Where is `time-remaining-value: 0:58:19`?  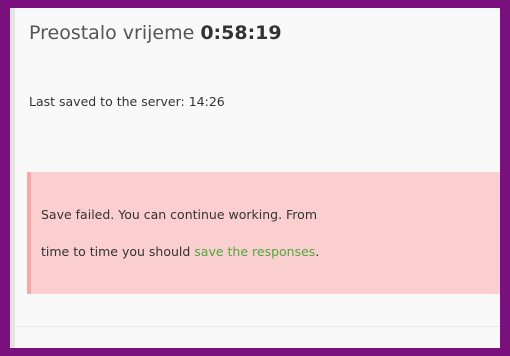 time-remaining-value: 0:58:19 is located at coordinates (241, 33).